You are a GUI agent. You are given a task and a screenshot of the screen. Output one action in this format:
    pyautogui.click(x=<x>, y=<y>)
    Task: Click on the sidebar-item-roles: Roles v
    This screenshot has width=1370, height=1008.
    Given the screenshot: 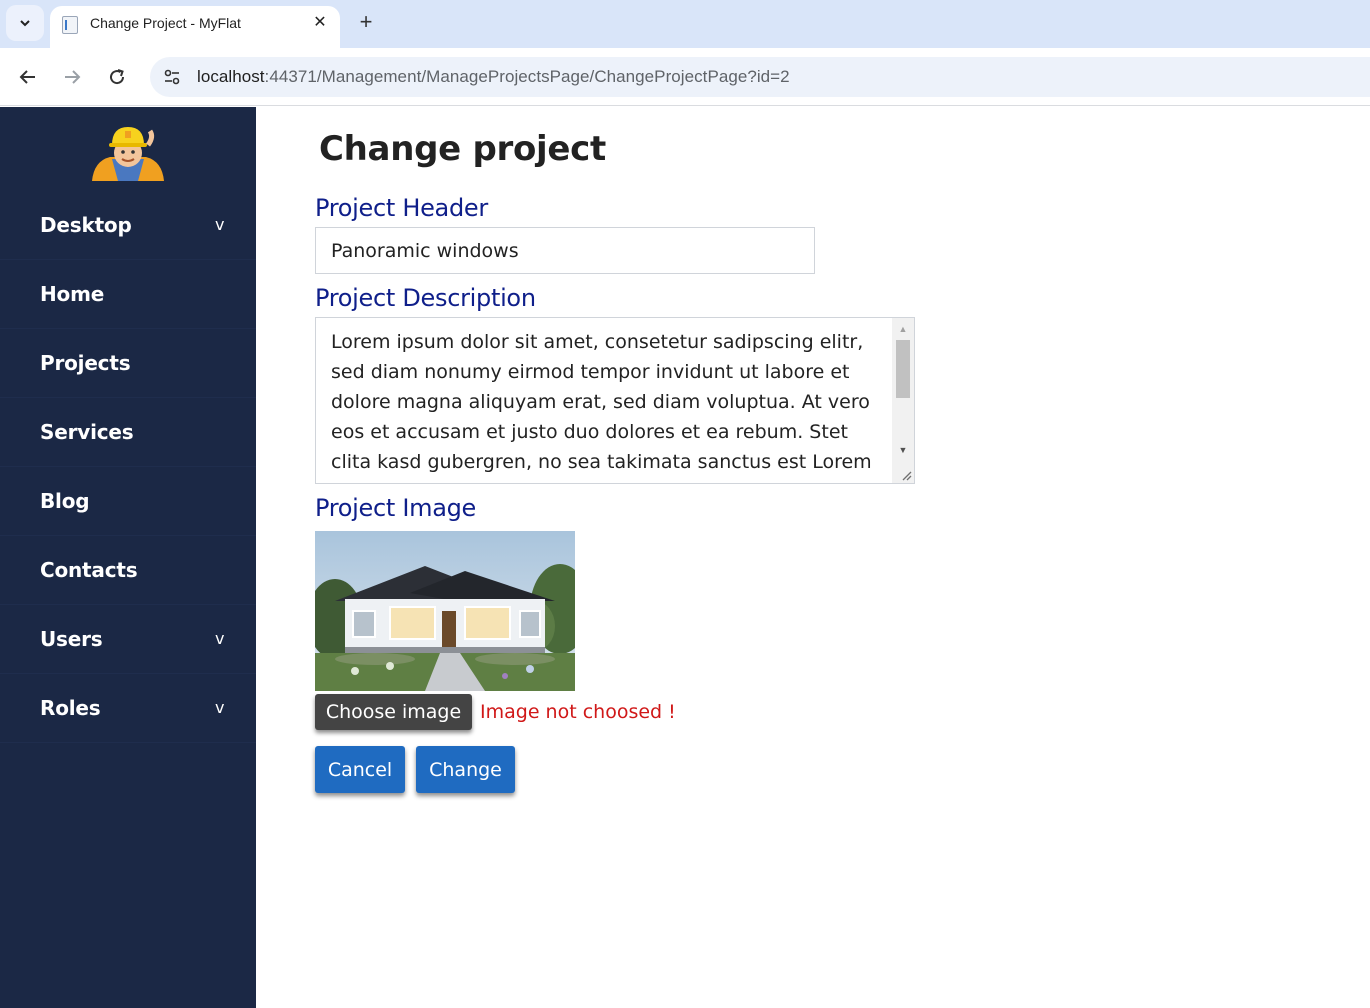 What is the action you would take?
    pyautogui.click(x=128, y=708)
    